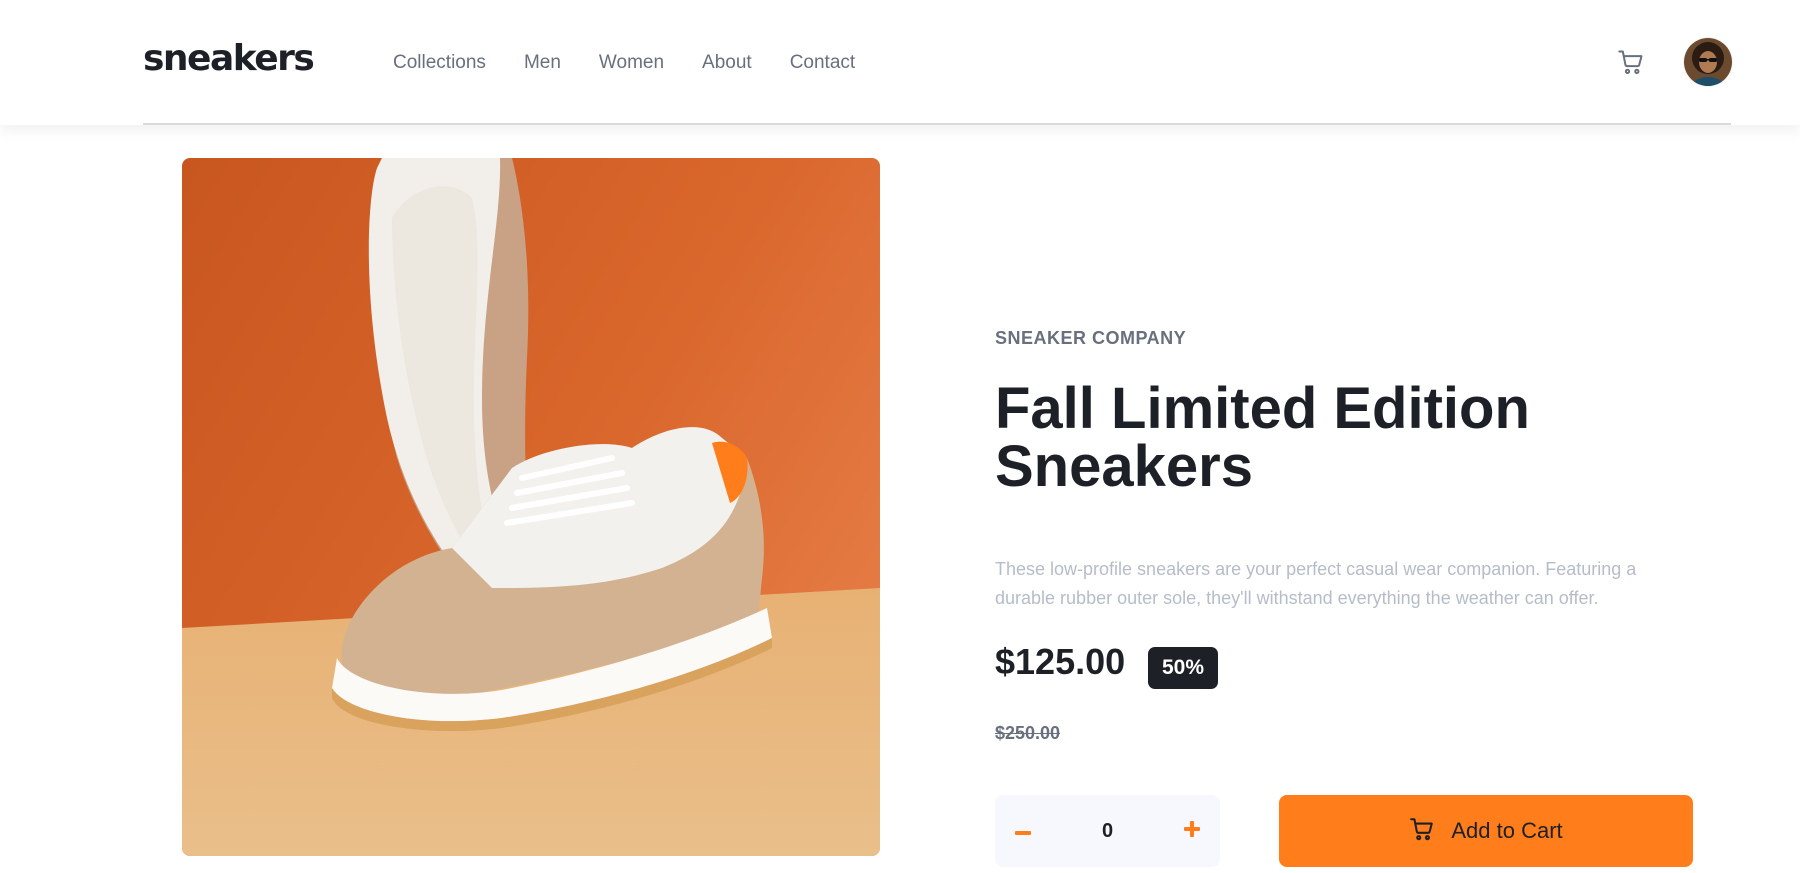  I want to click on decrease-quantity-button, so click(1023, 831).